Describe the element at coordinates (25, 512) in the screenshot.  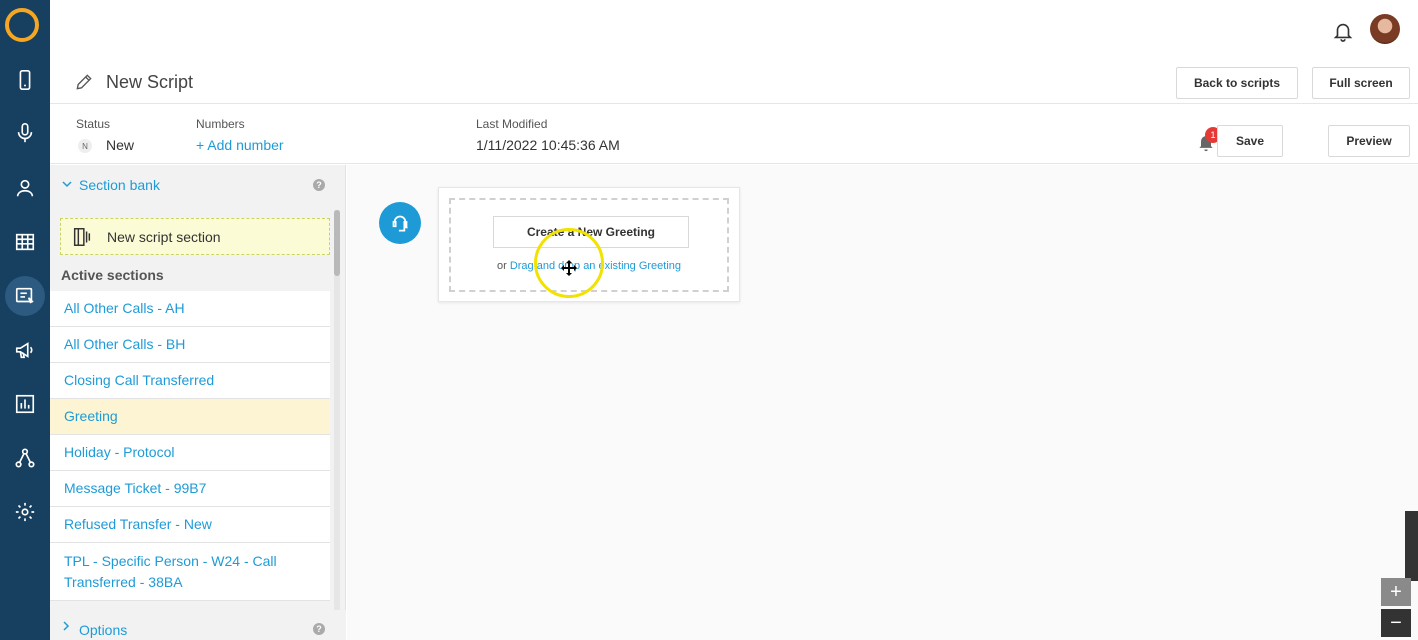
I see `settings-icon` at that location.